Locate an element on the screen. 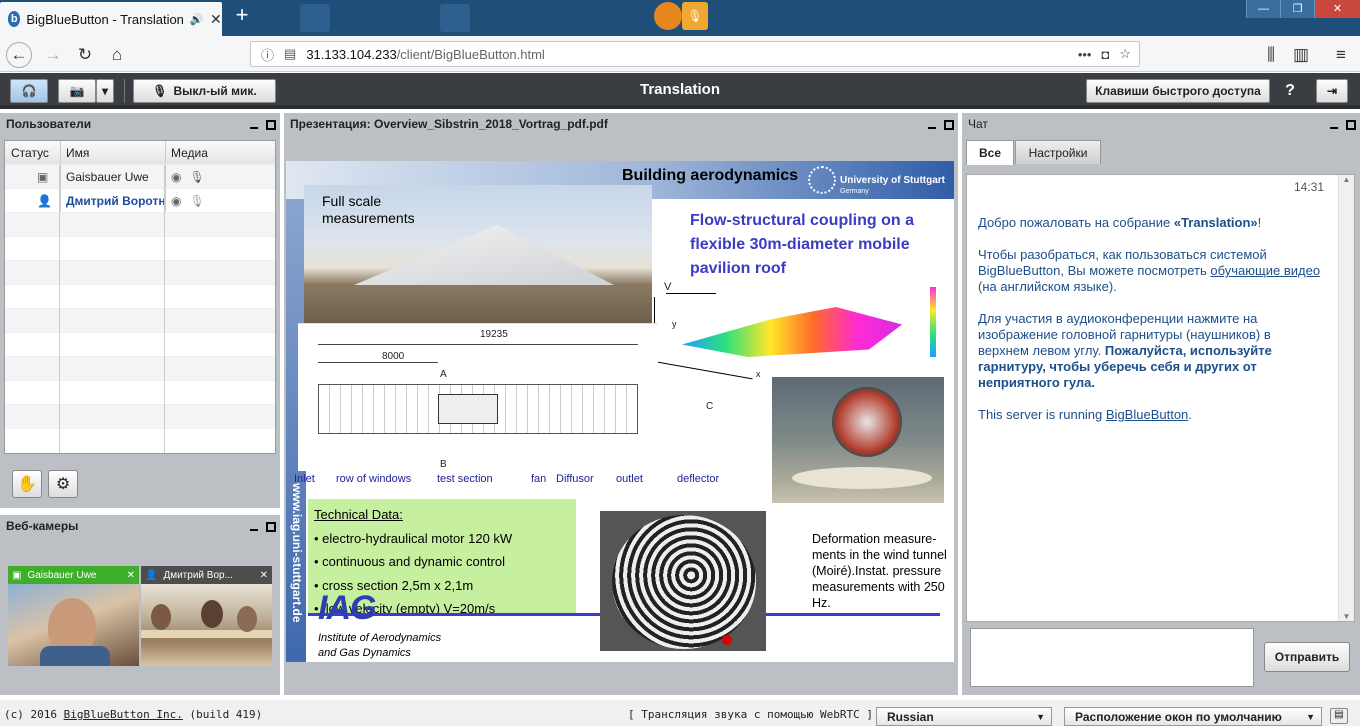 This screenshot has width=1360, height=726. tab-settings: Настройки is located at coordinates (1058, 152).